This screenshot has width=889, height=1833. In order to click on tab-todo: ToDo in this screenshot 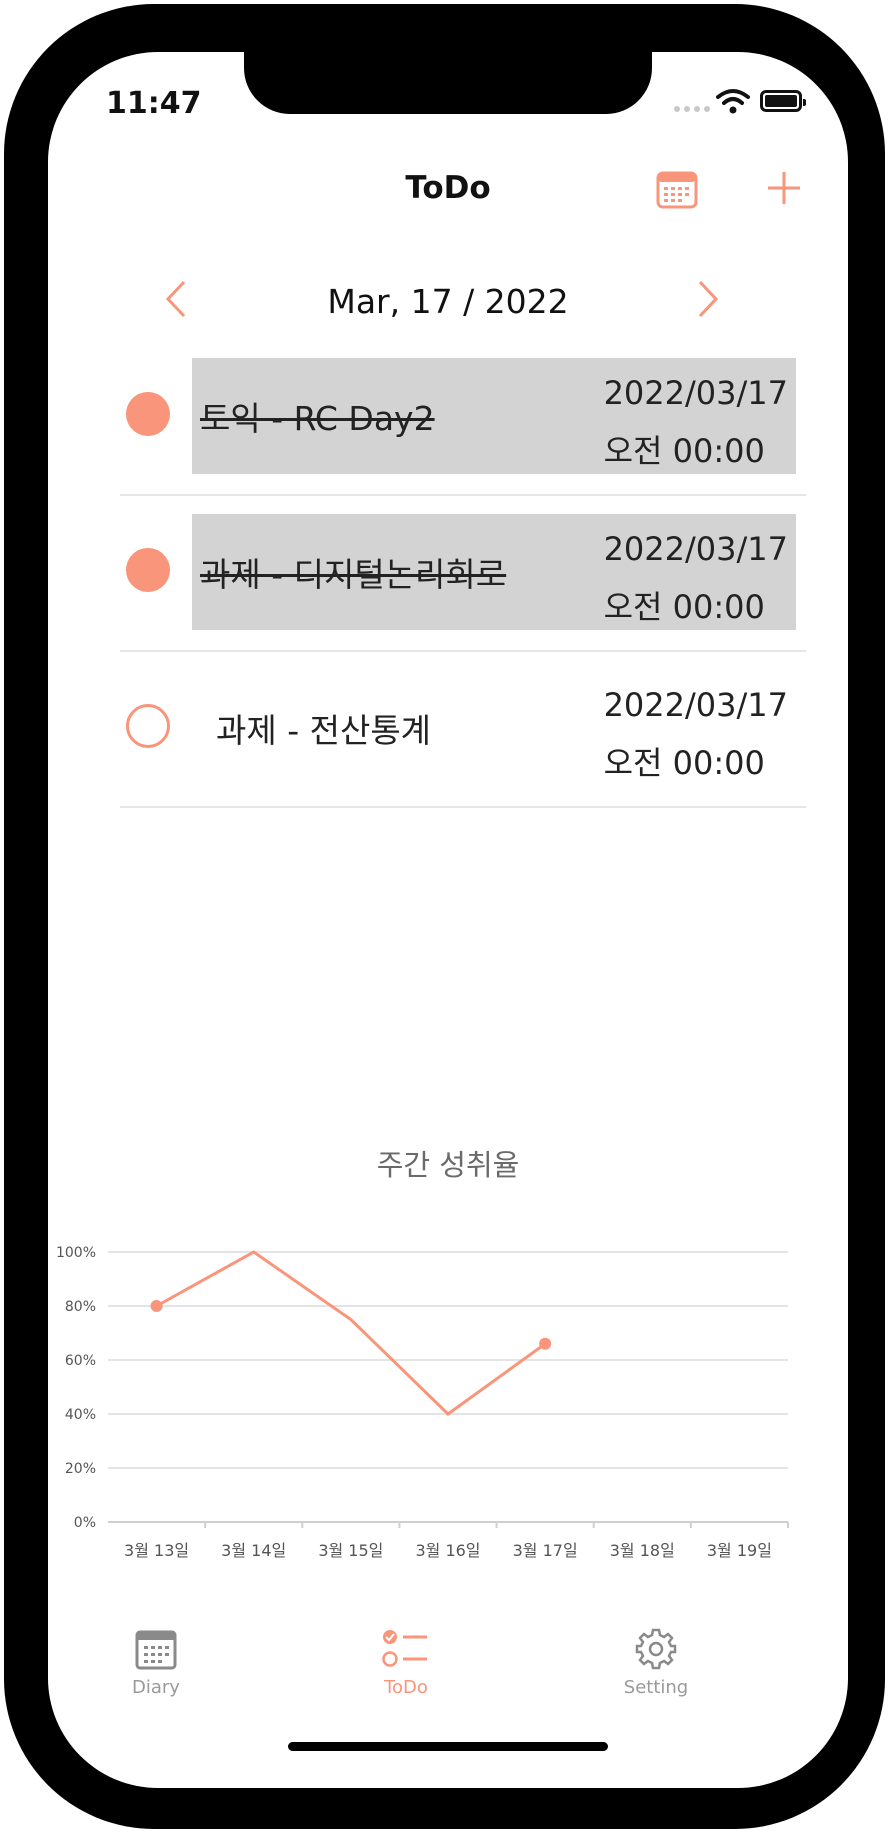, I will do `click(406, 1662)`.